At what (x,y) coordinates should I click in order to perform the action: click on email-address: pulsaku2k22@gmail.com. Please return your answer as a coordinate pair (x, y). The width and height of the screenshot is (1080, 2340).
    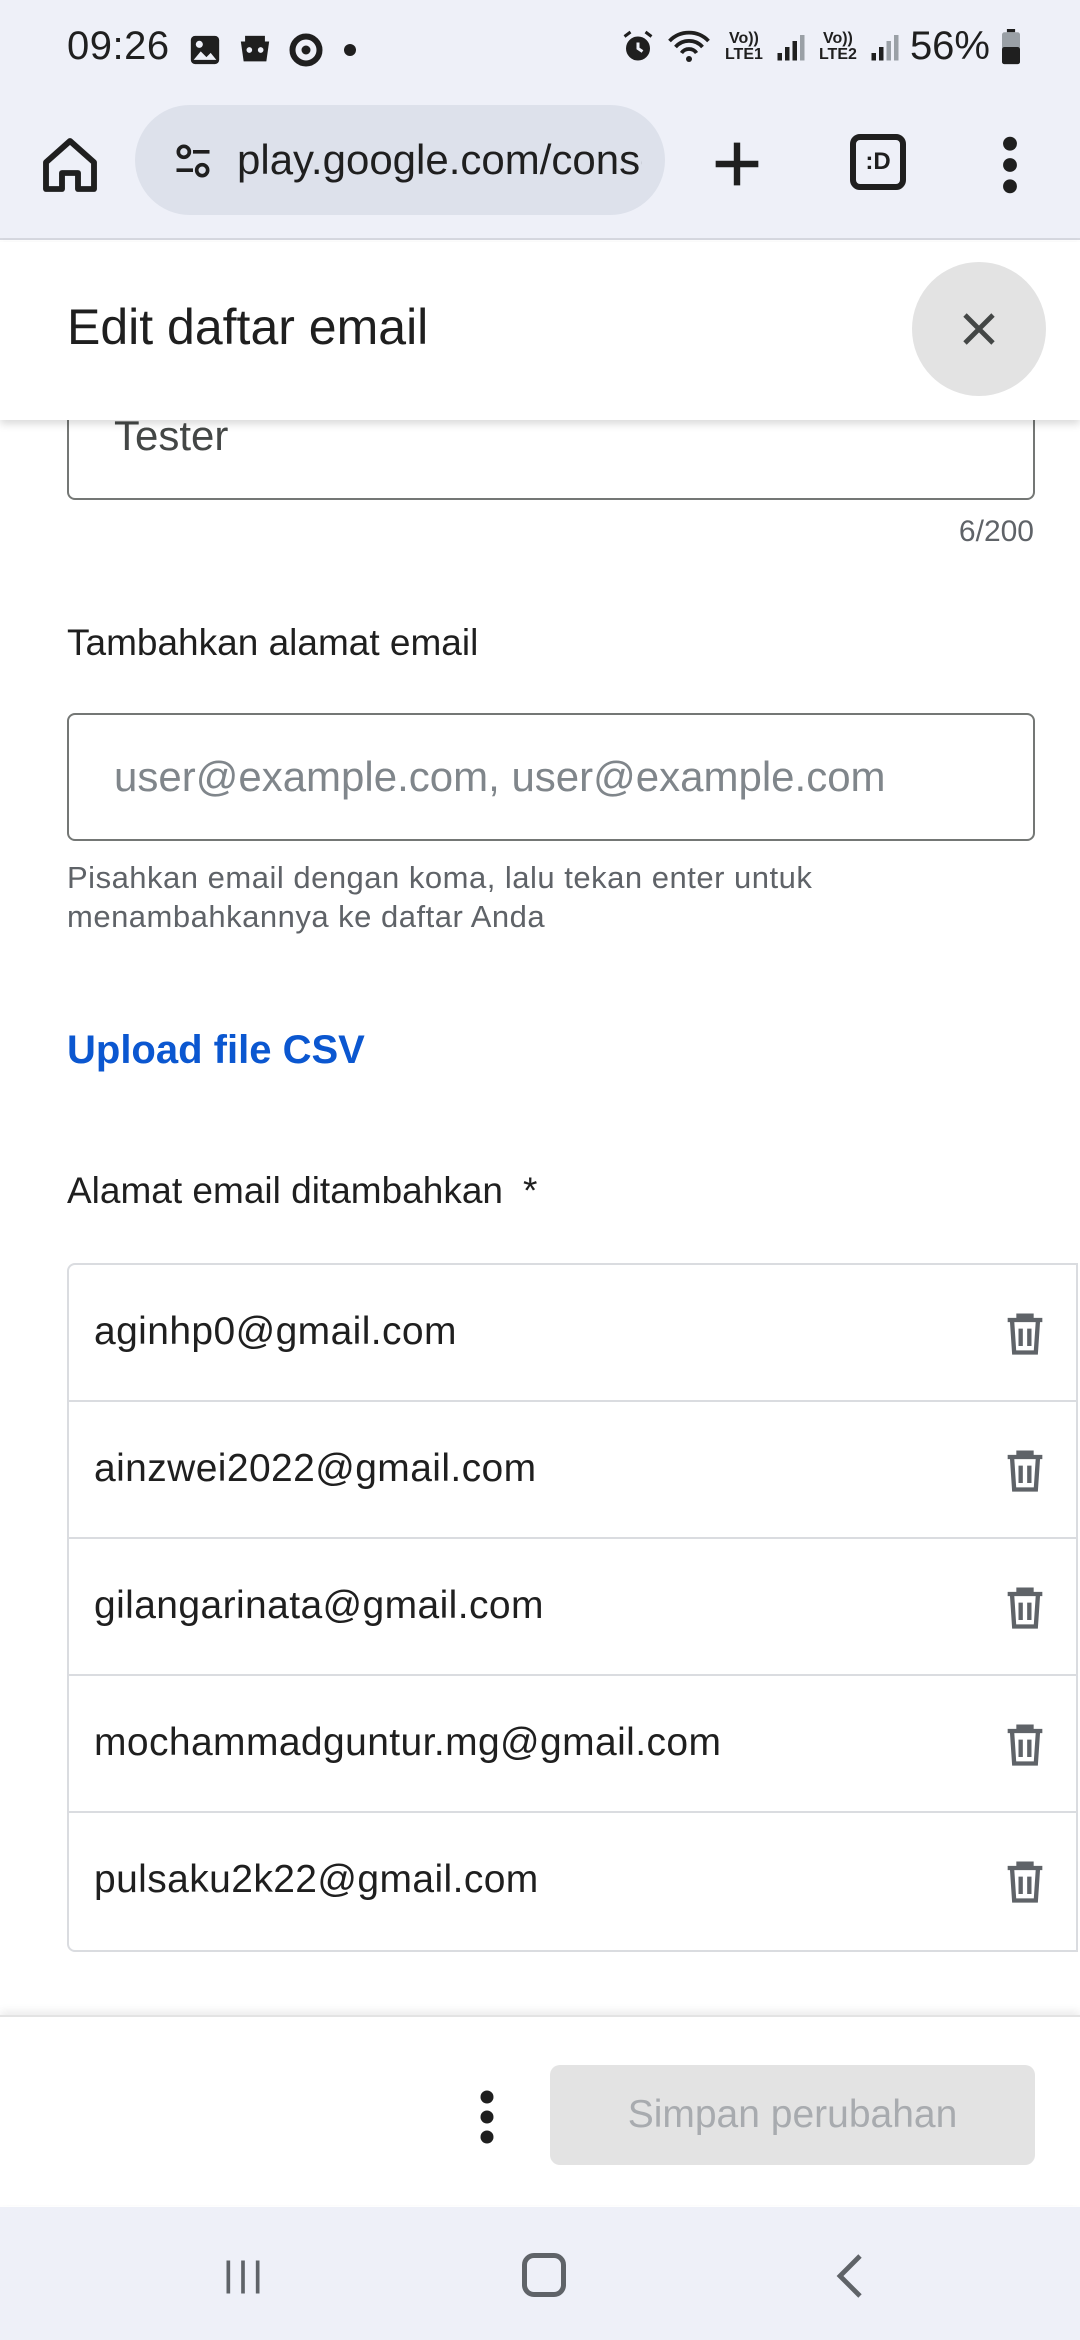
    Looking at the image, I should click on (316, 1879).